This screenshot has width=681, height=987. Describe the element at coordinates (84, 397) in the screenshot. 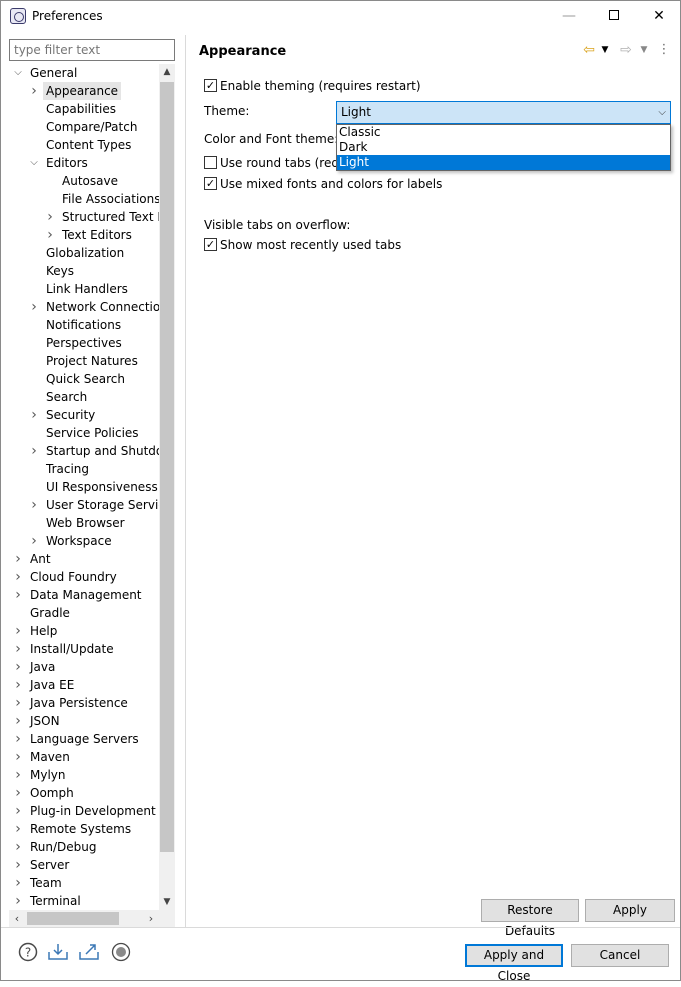

I see `tree-item-search: Search` at that location.